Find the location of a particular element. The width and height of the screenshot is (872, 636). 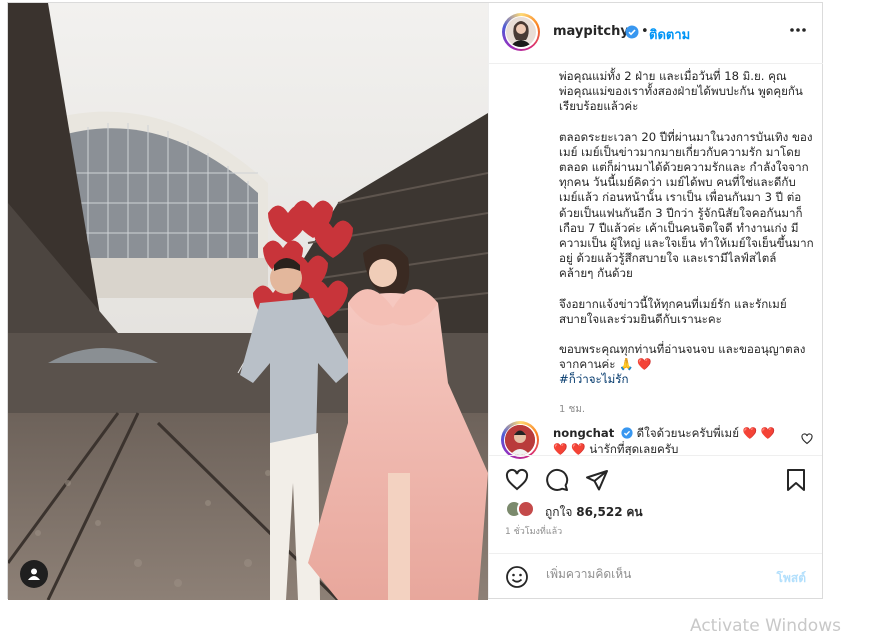

post-comment-button: โพสต์ is located at coordinates (791, 578).